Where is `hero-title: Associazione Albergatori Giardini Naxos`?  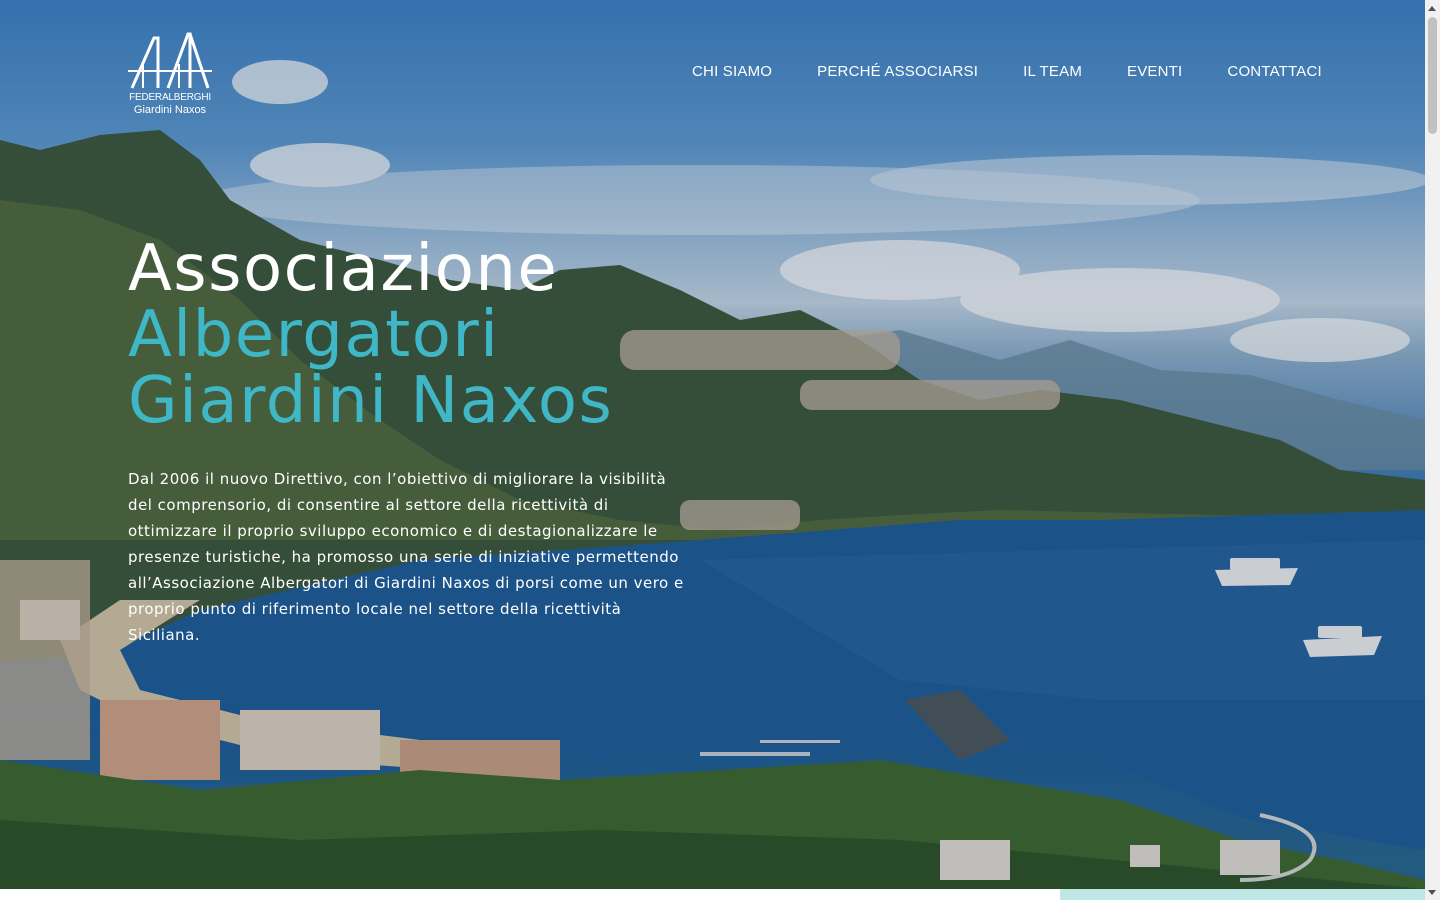 hero-title: Associazione Albergatori Giardini Naxos is located at coordinates (370, 335).